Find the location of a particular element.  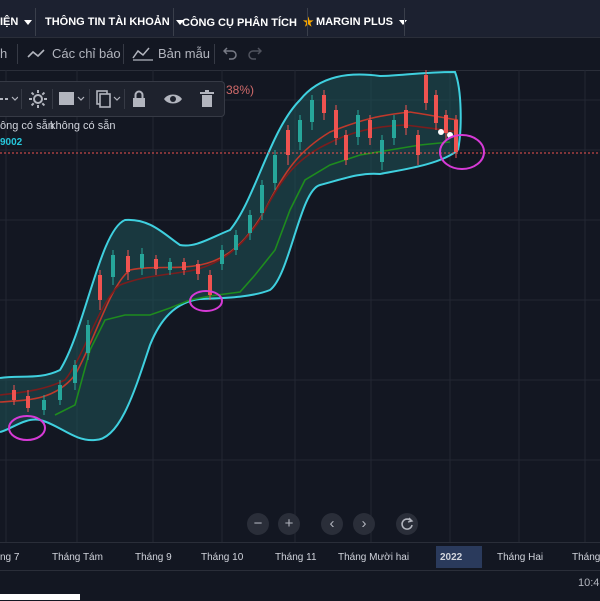

eye-icon is located at coordinates (173, 99).